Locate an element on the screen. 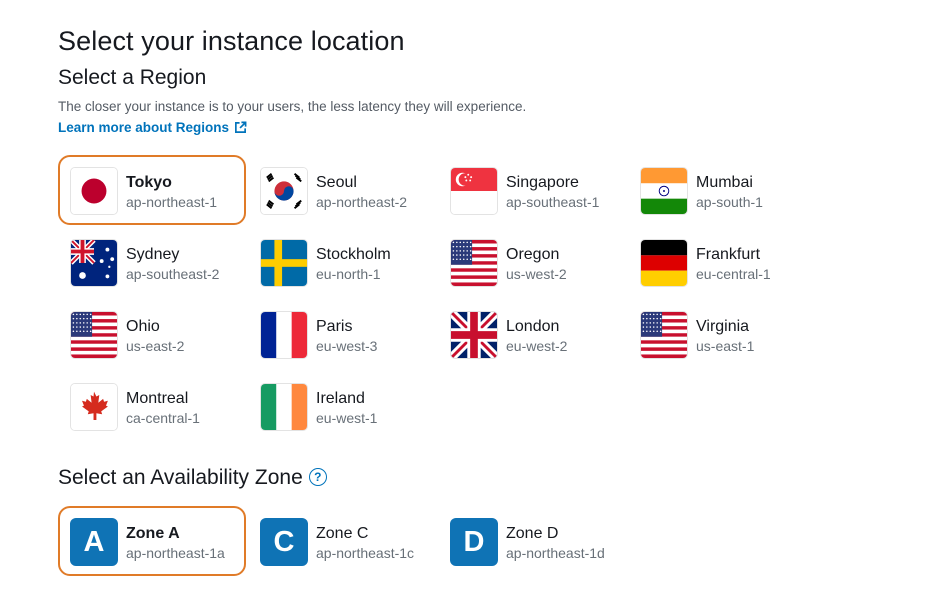 The height and width of the screenshot is (598, 933). region-code: ap-southeast-2 is located at coordinates (173, 274).